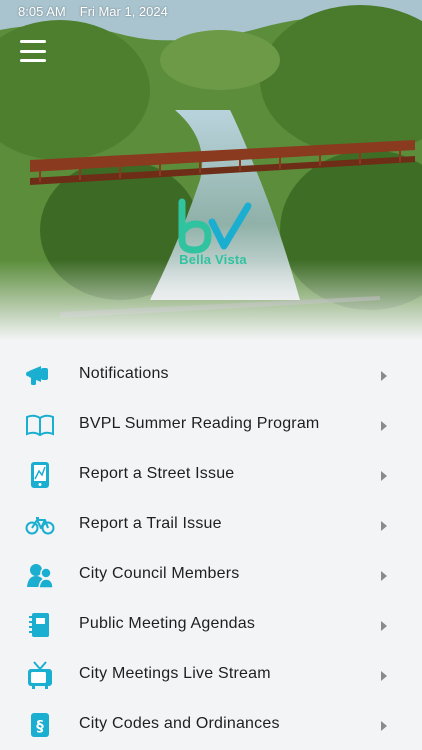 The image size is (422, 750). Describe the element at coordinates (40, 625) in the screenshot. I see `notebook-icon` at that location.